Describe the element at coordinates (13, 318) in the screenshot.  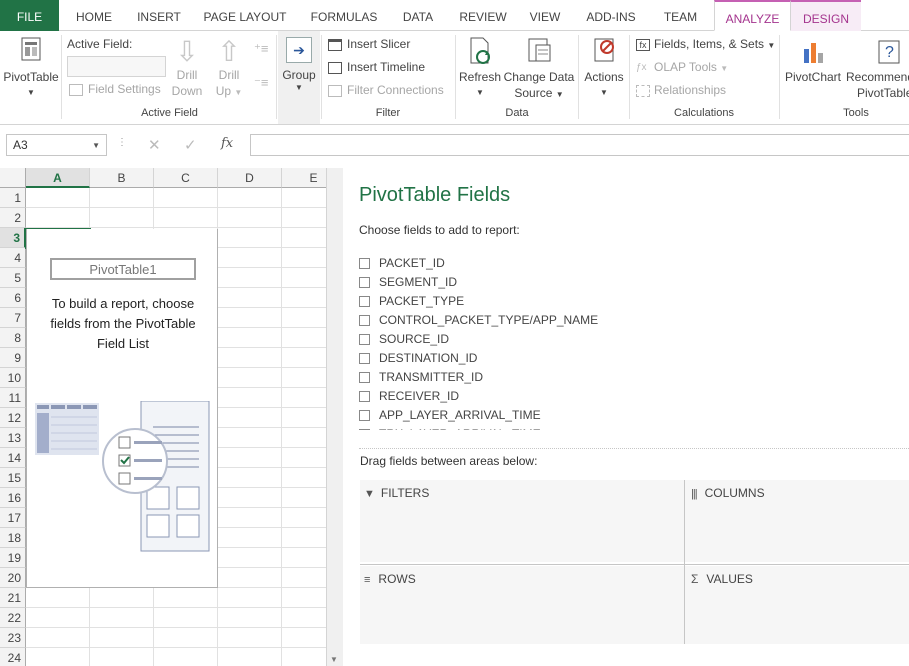
I see `row-header: 7` at that location.